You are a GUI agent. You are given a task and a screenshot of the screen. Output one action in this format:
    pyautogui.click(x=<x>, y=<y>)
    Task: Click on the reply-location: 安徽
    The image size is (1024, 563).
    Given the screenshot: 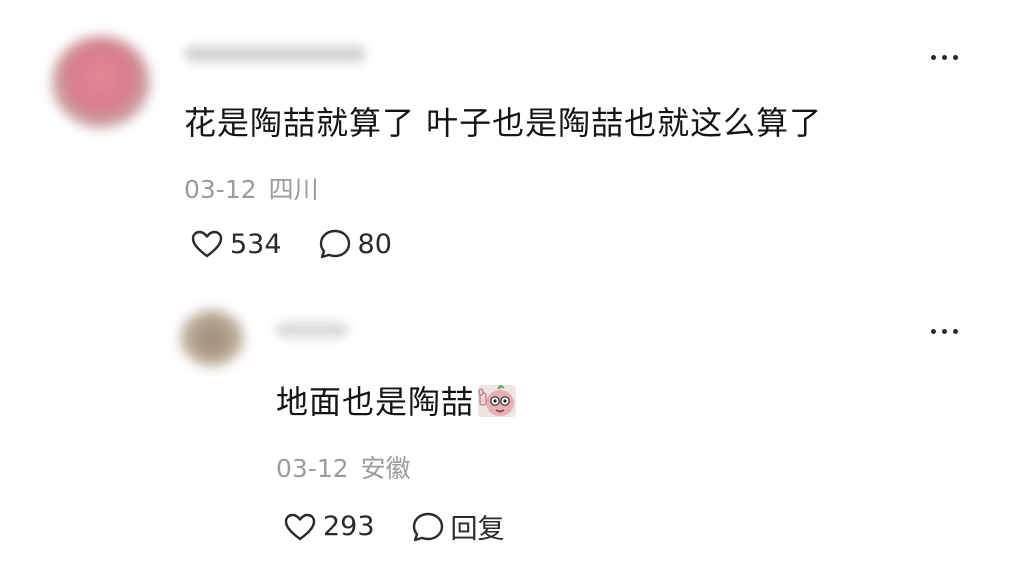 What is the action you would take?
    pyautogui.click(x=385, y=468)
    